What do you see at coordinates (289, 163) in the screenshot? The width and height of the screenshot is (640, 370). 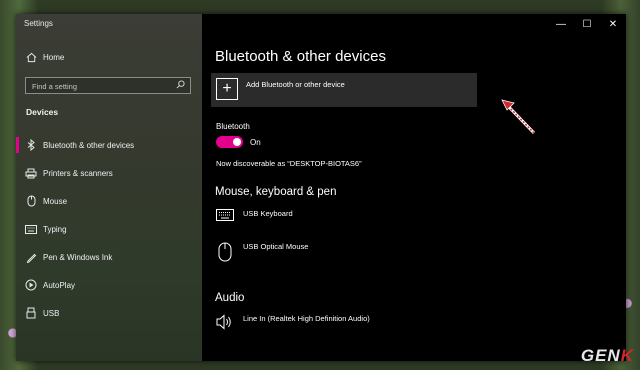 I see `discoverable-text: Now discoverable as “DESKTOP-BIOTAS6”` at bounding box center [289, 163].